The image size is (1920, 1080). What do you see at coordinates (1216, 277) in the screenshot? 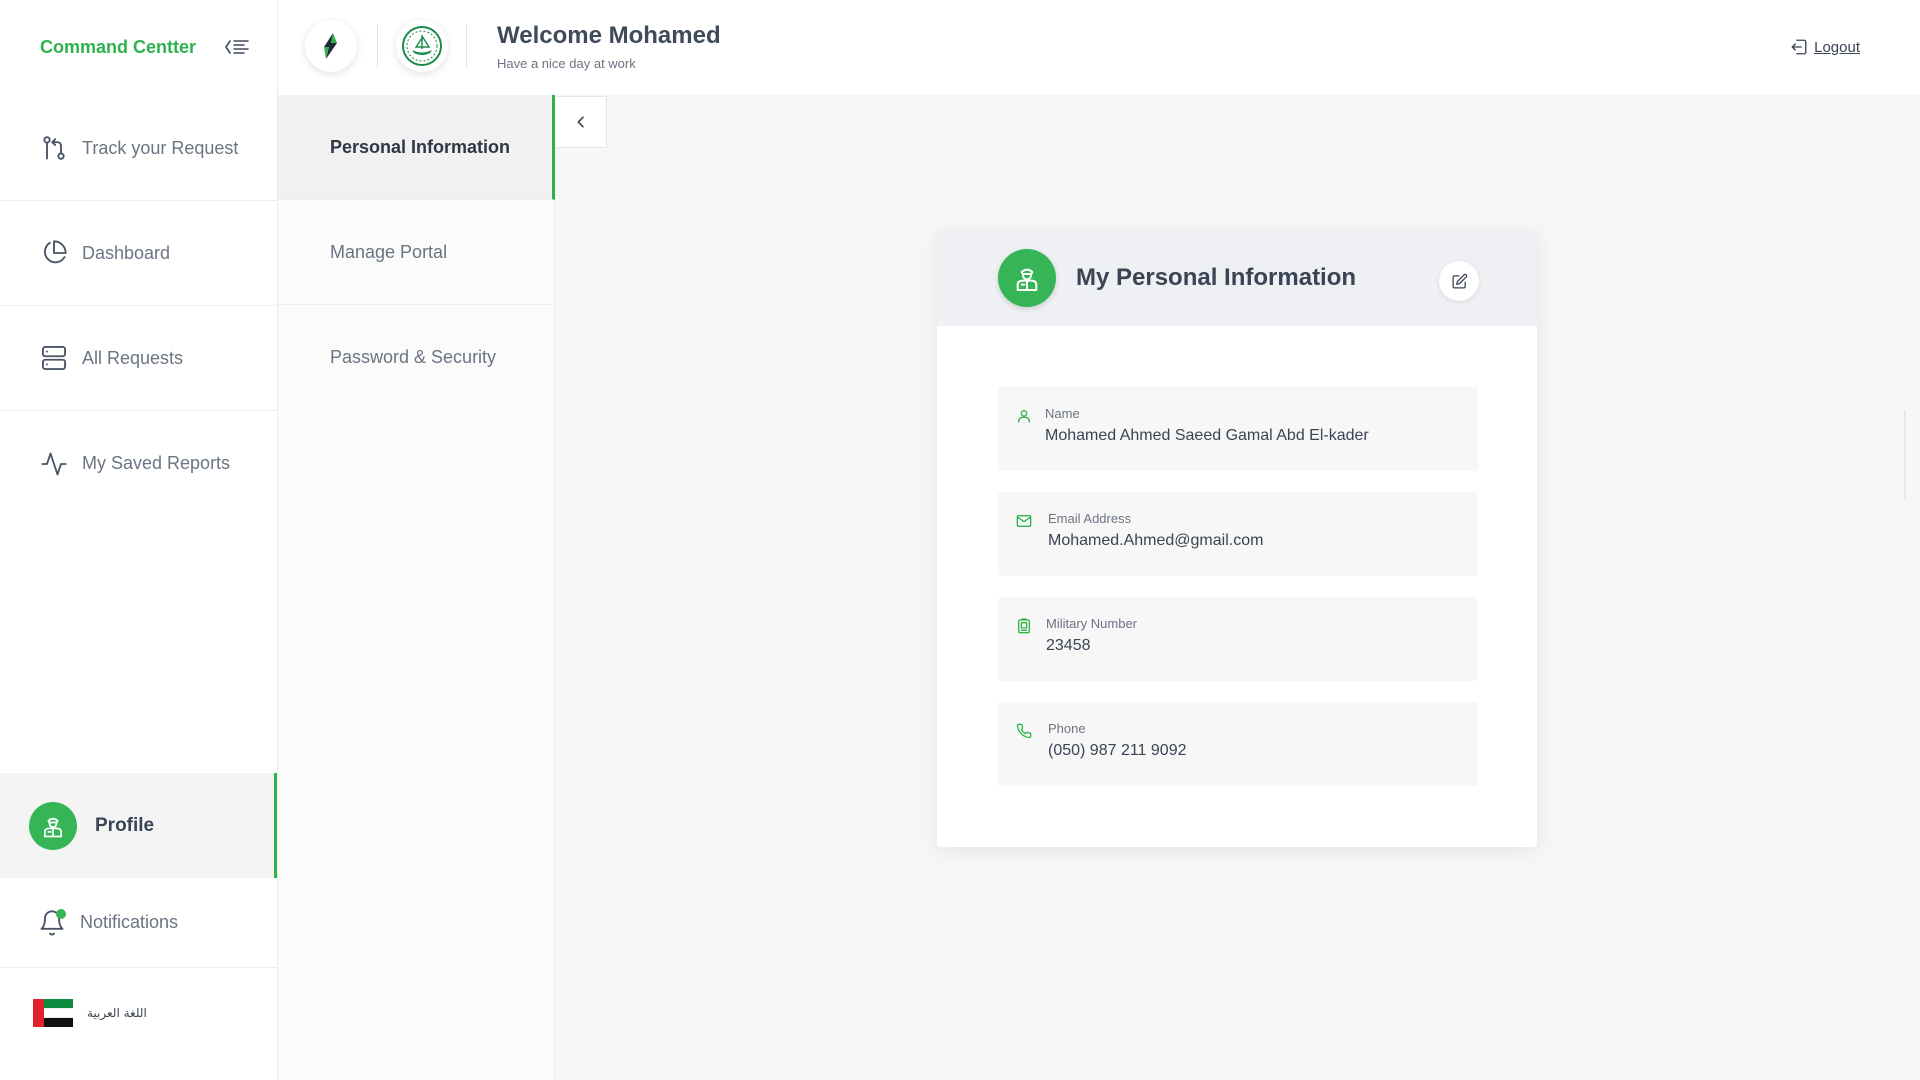
I see `card-title: My Personal Information` at bounding box center [1216, 277].